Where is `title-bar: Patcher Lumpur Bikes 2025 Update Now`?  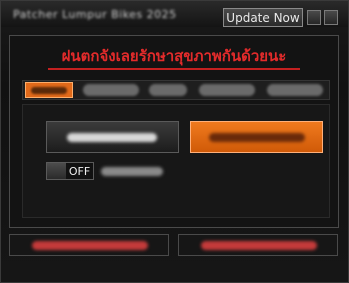
title-bar: Patcher Lumpur Bikes 2025 Update Now is located at coordinates (174, 14).